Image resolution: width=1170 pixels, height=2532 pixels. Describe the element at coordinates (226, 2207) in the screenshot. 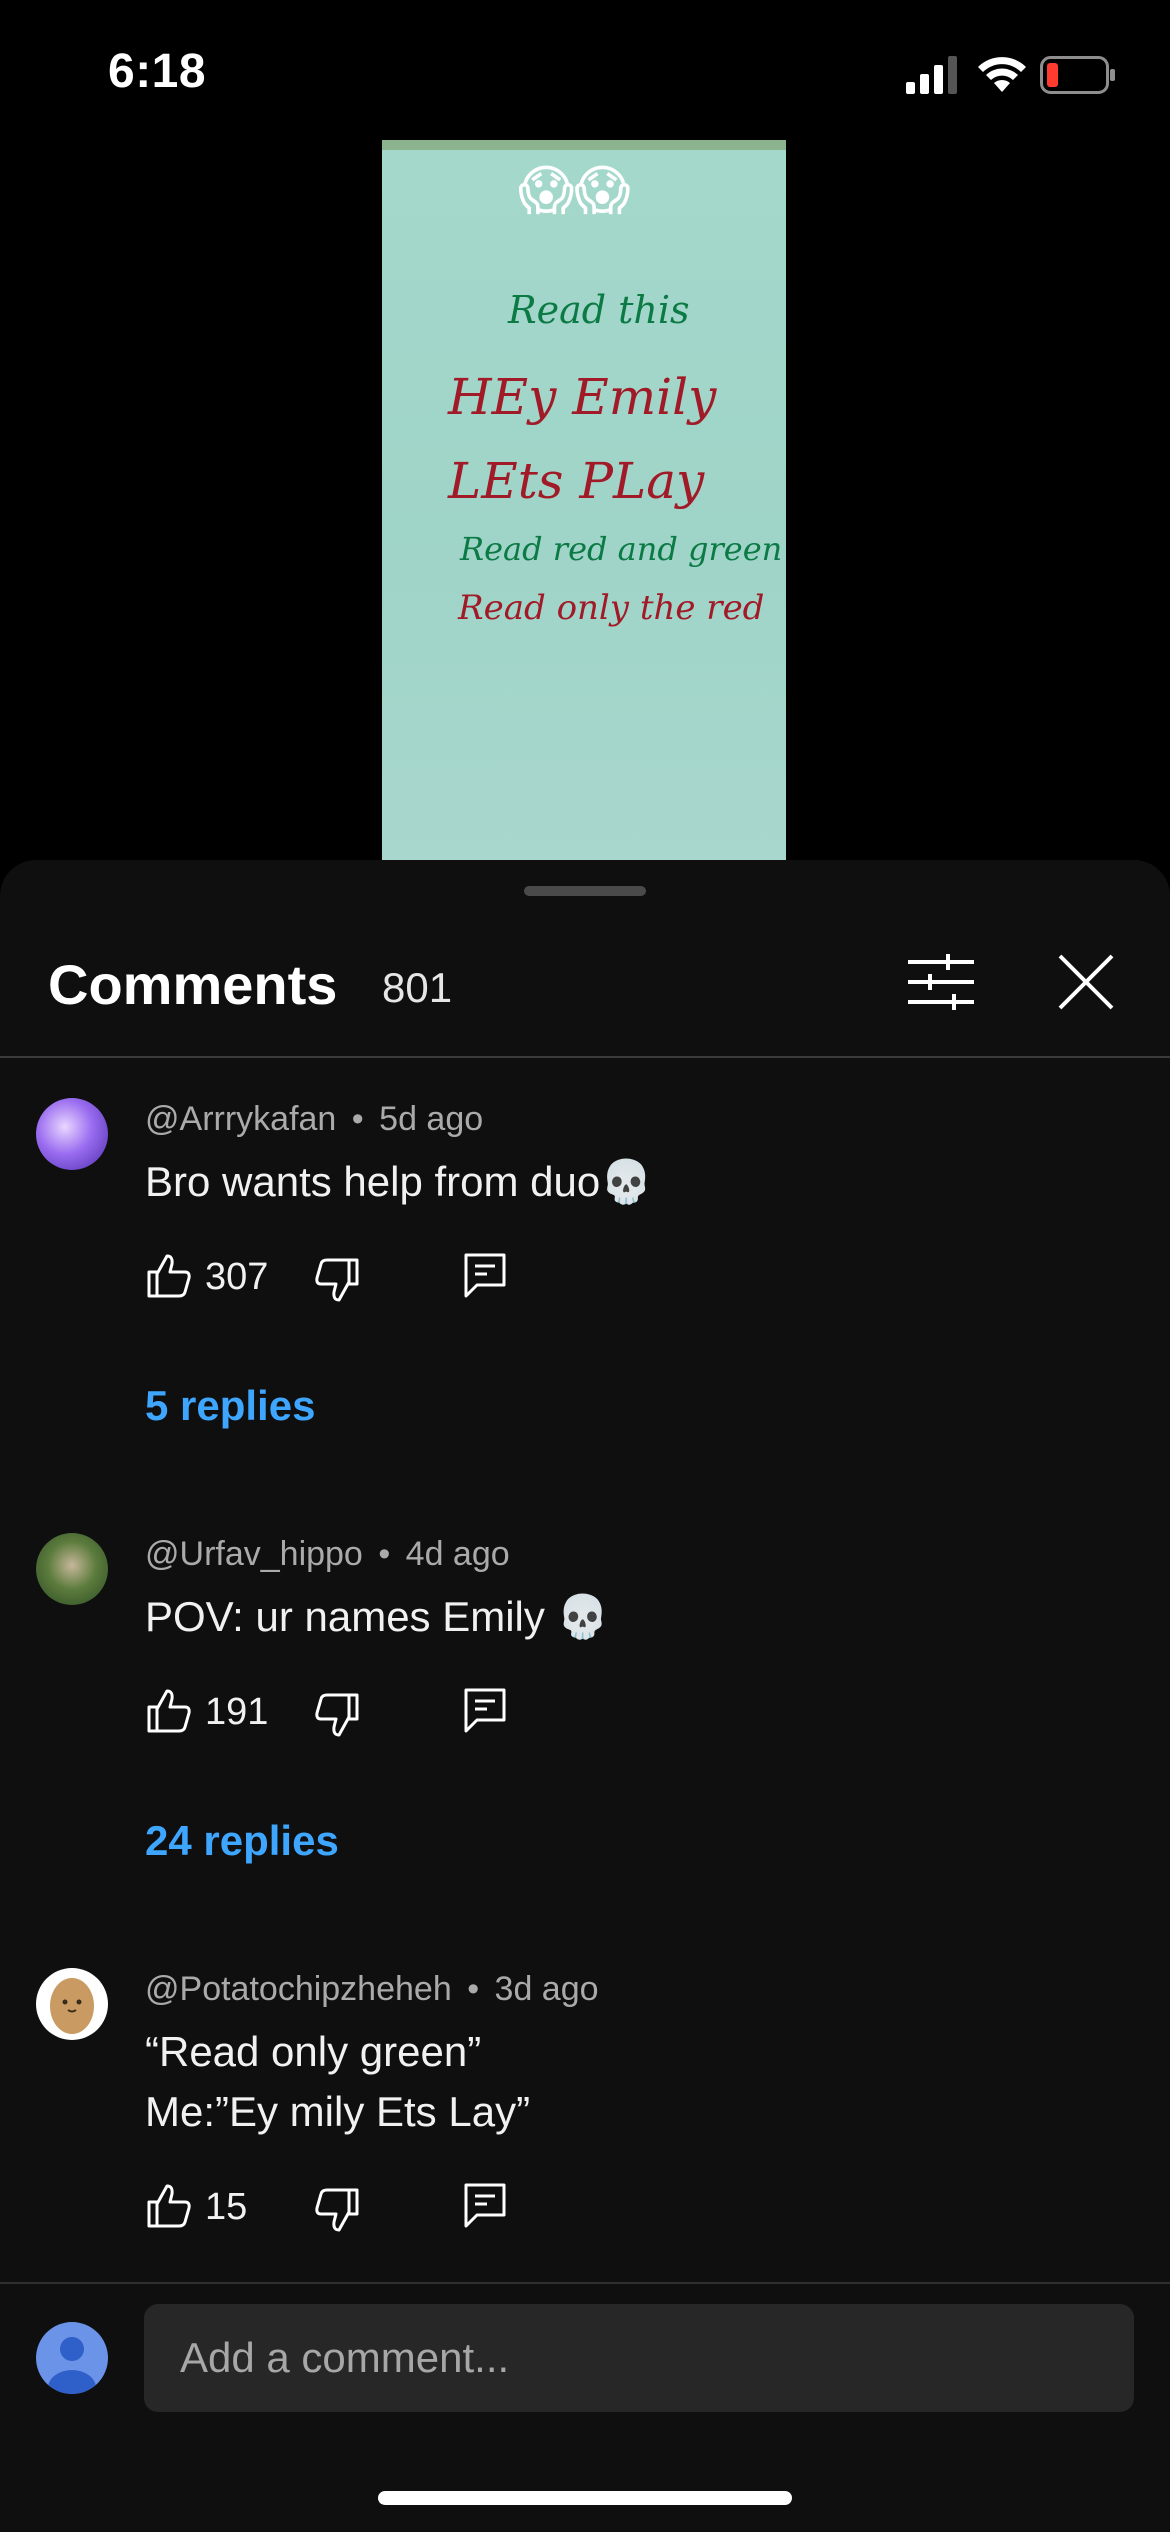

I see `like-count: 15` at that location.